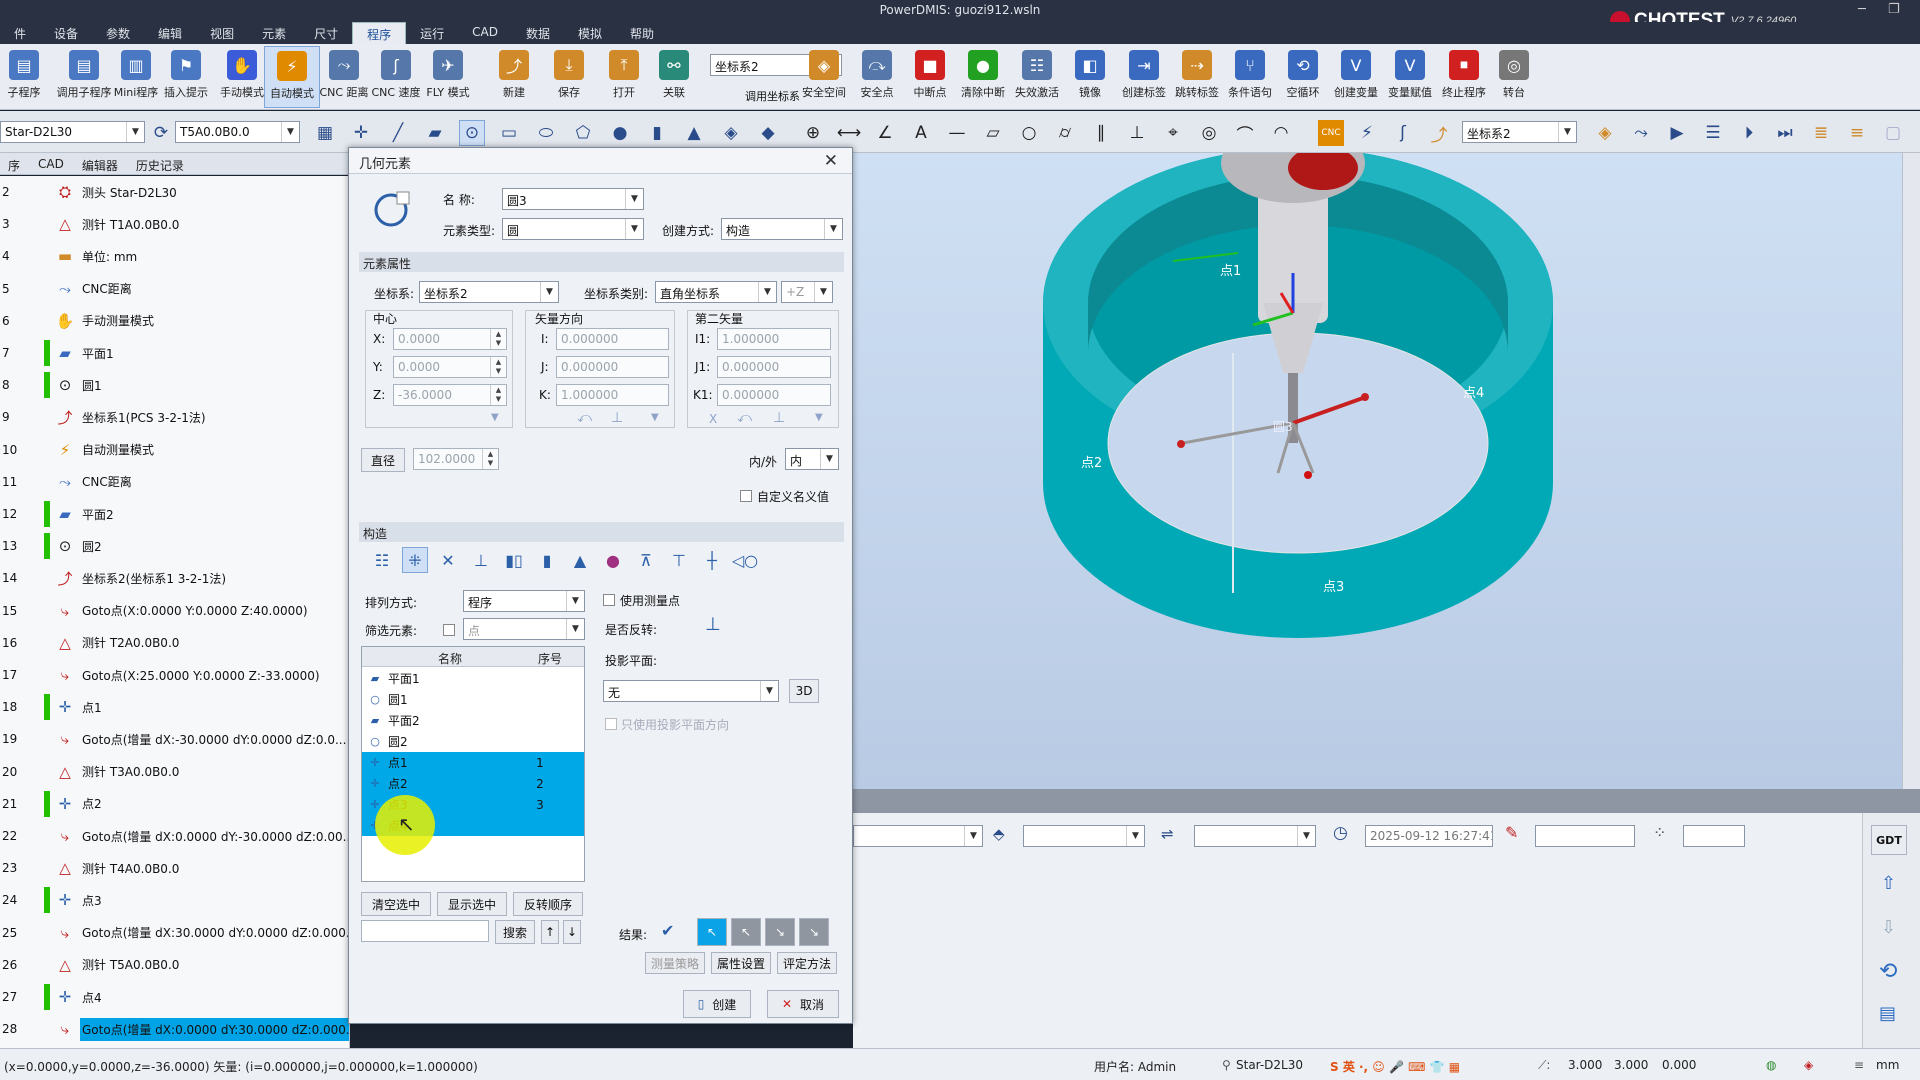 Image resolution: width=1920 pixels, height=1080 pixels. What do you see at coordinates (1144, 77) in the screenshot?
I see `ribbon-create-label-button: ⇥ 创建标签` at bounding box center [1144, 77].